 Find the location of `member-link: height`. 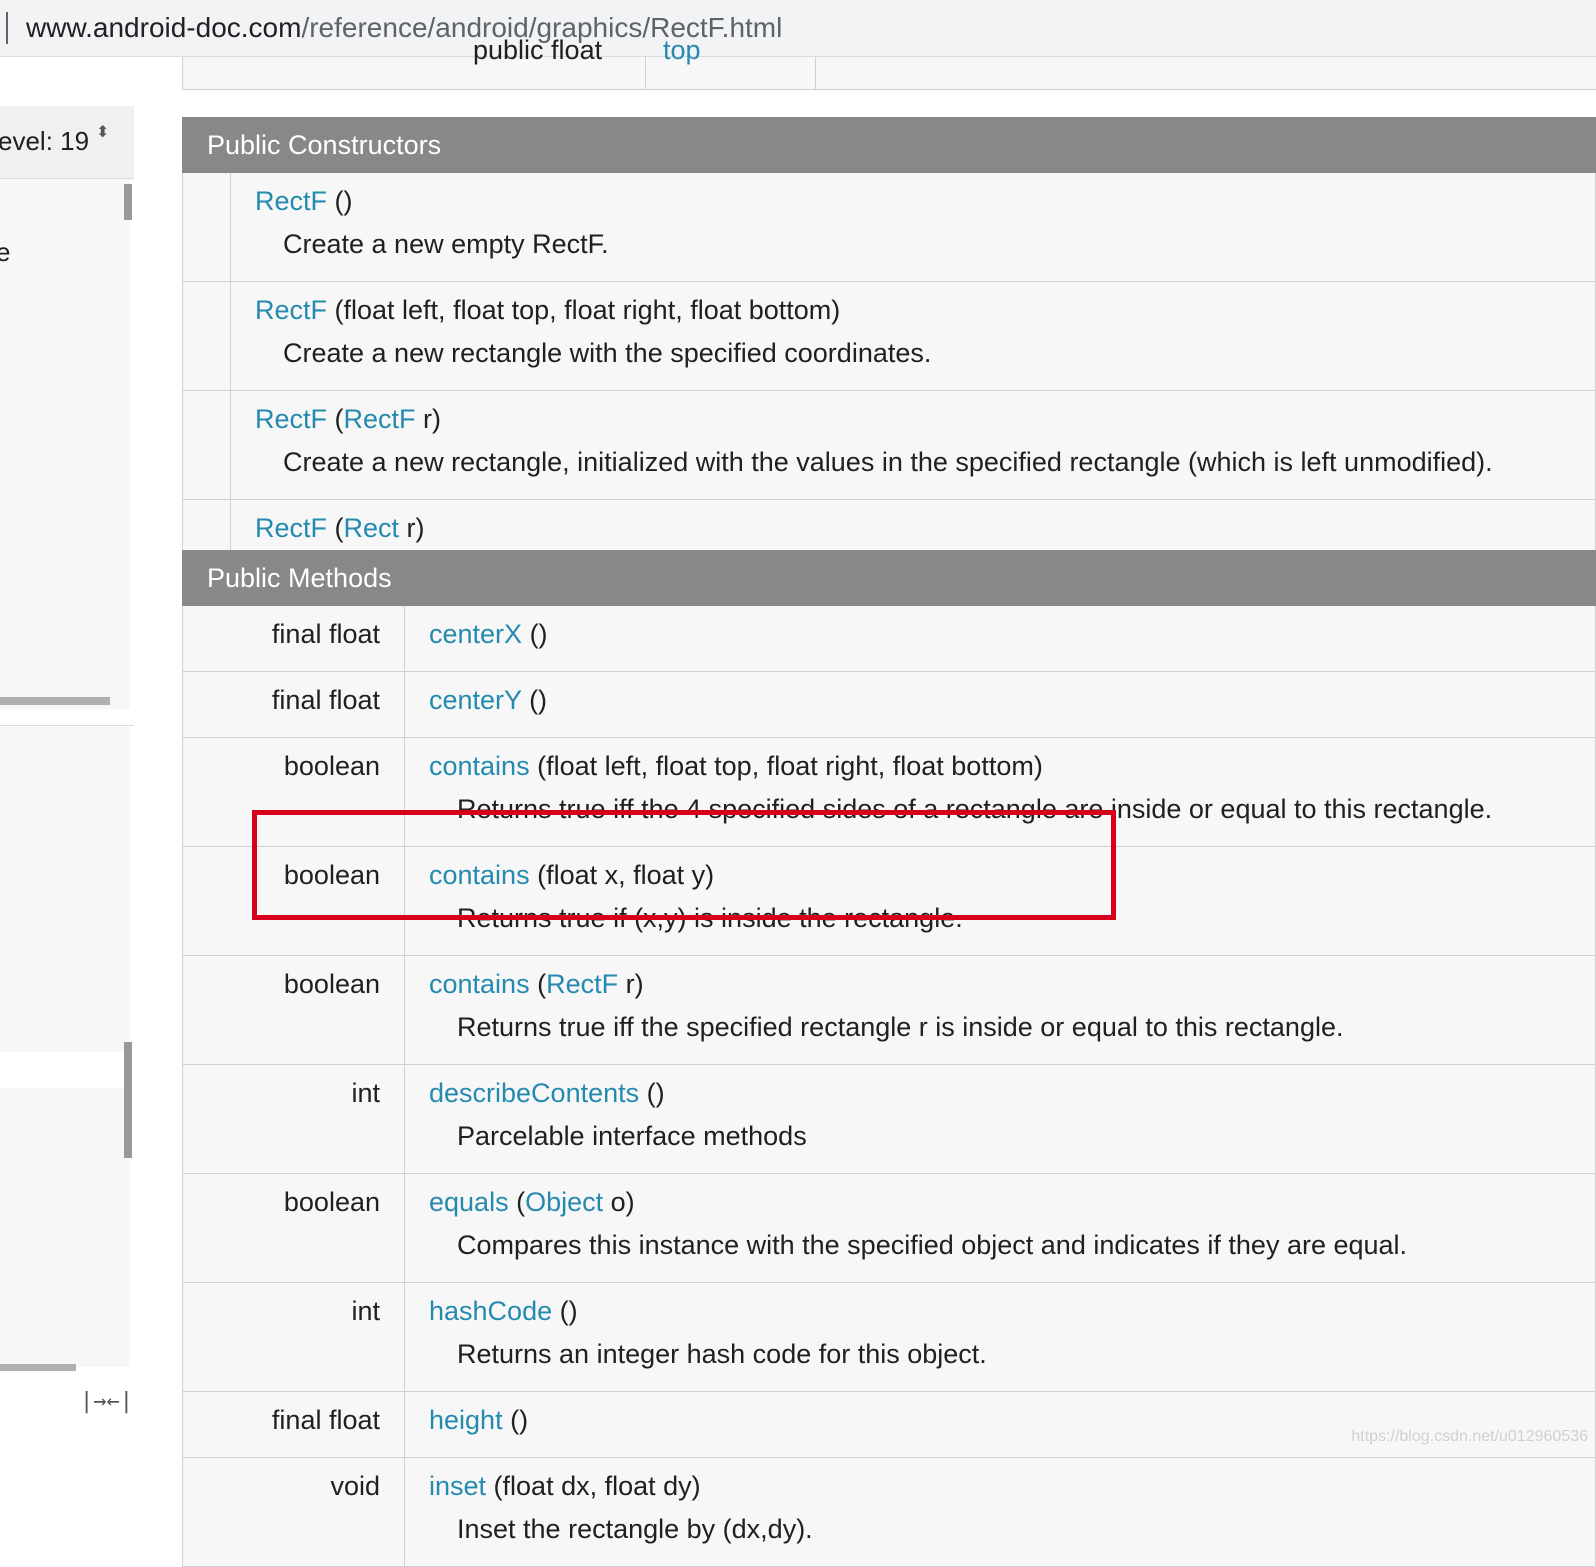

member-link: height is located at coordinates (466, 1420).